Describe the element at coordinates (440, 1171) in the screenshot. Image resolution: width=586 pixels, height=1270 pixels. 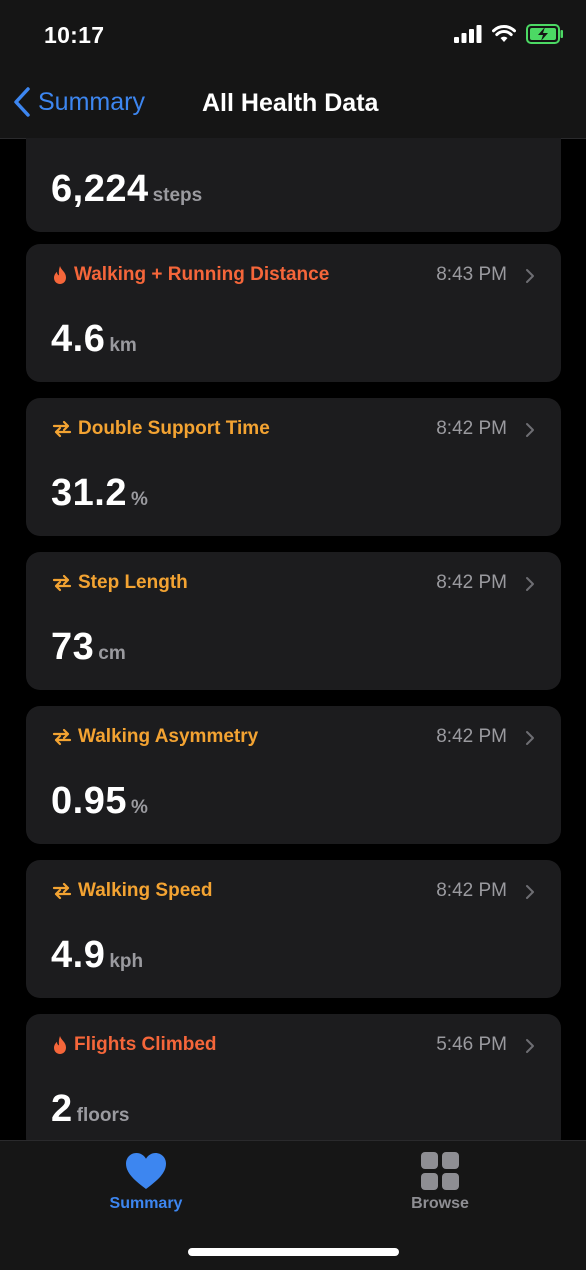
I see `grid-icon` at that location.